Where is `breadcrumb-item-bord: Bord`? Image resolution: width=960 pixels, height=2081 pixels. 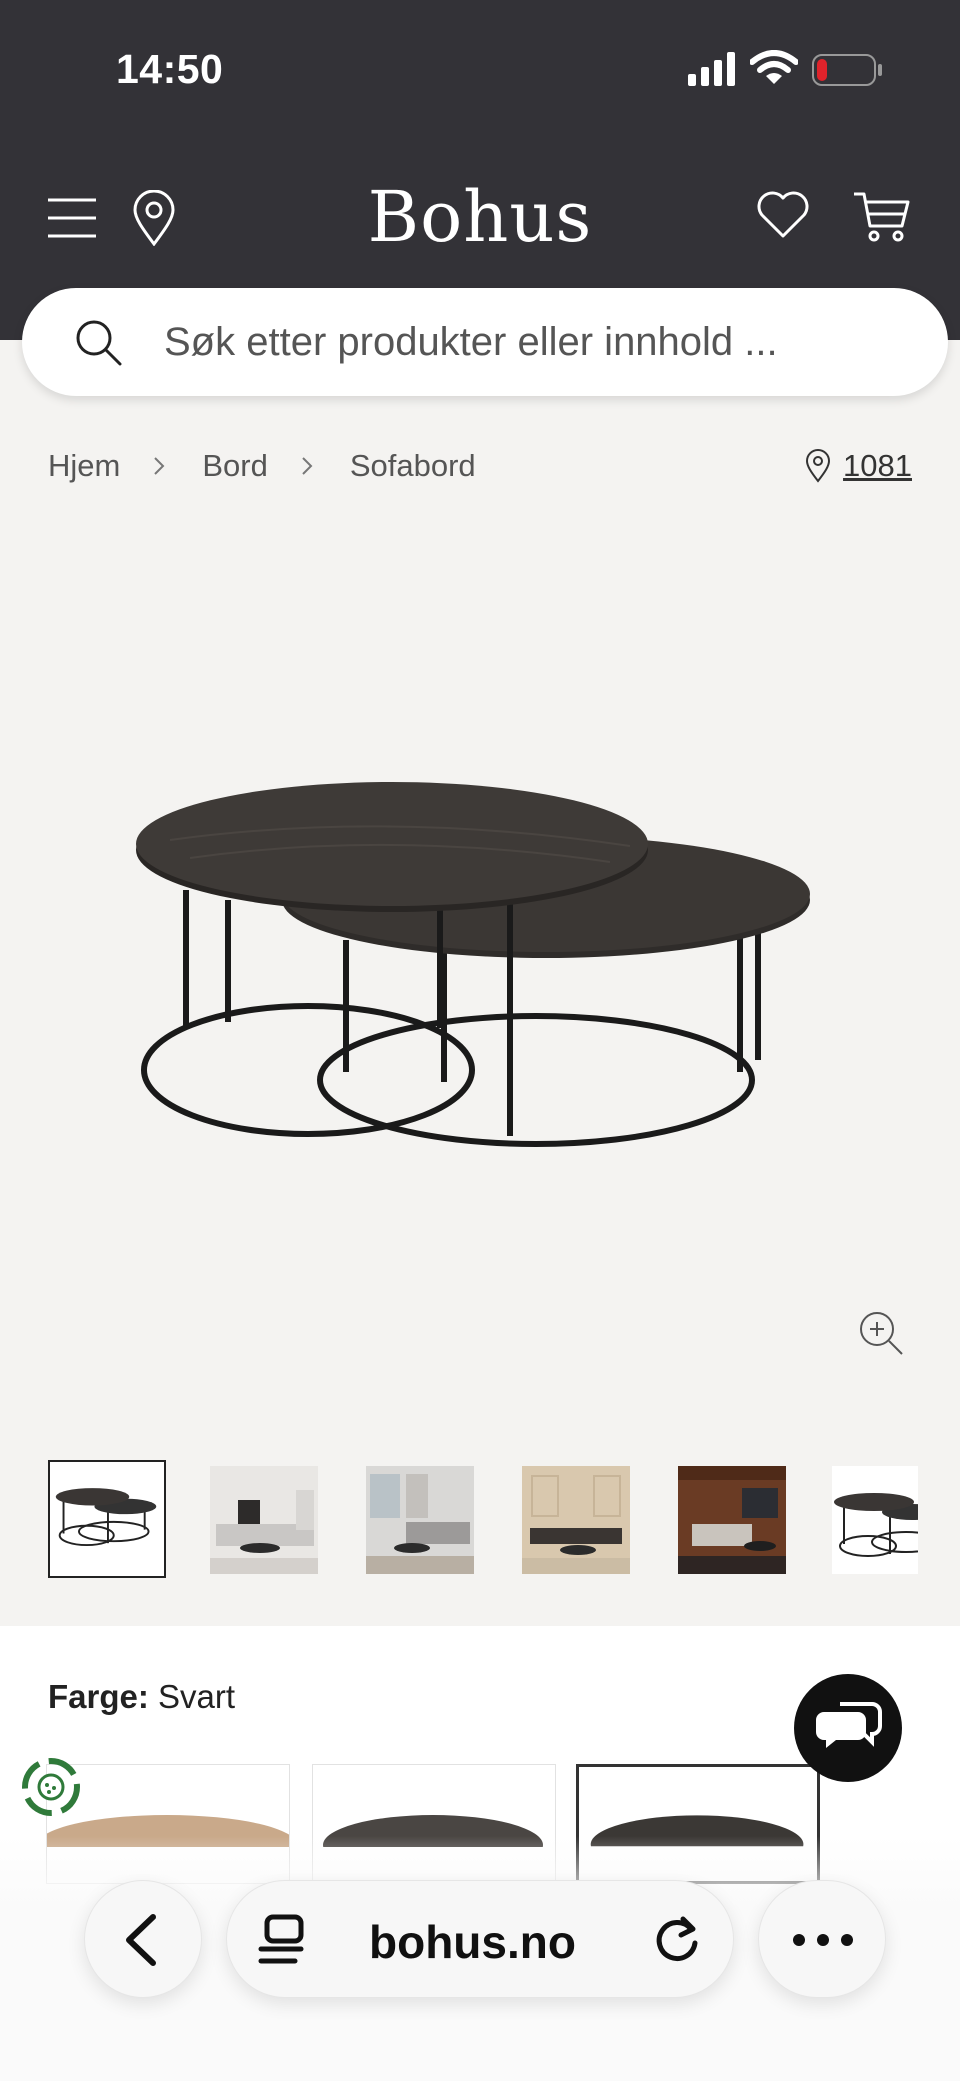
breadcrumb-item-bord: Bord is located at coordinates (234, 466).